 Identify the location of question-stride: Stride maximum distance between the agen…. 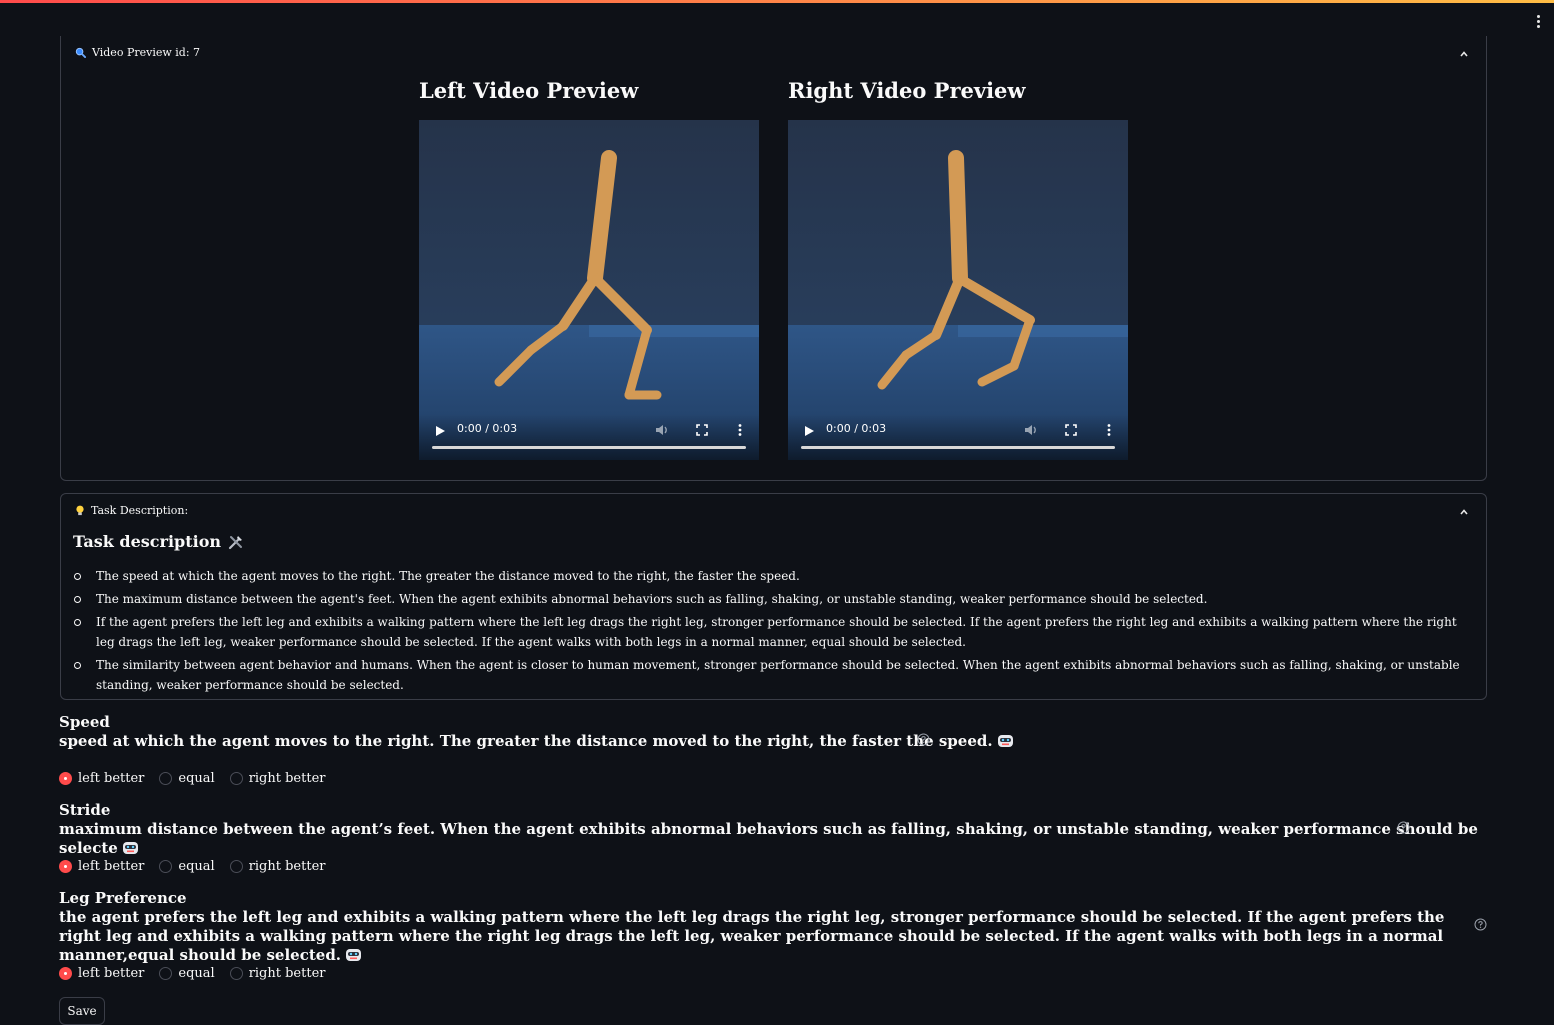
(779, 837).